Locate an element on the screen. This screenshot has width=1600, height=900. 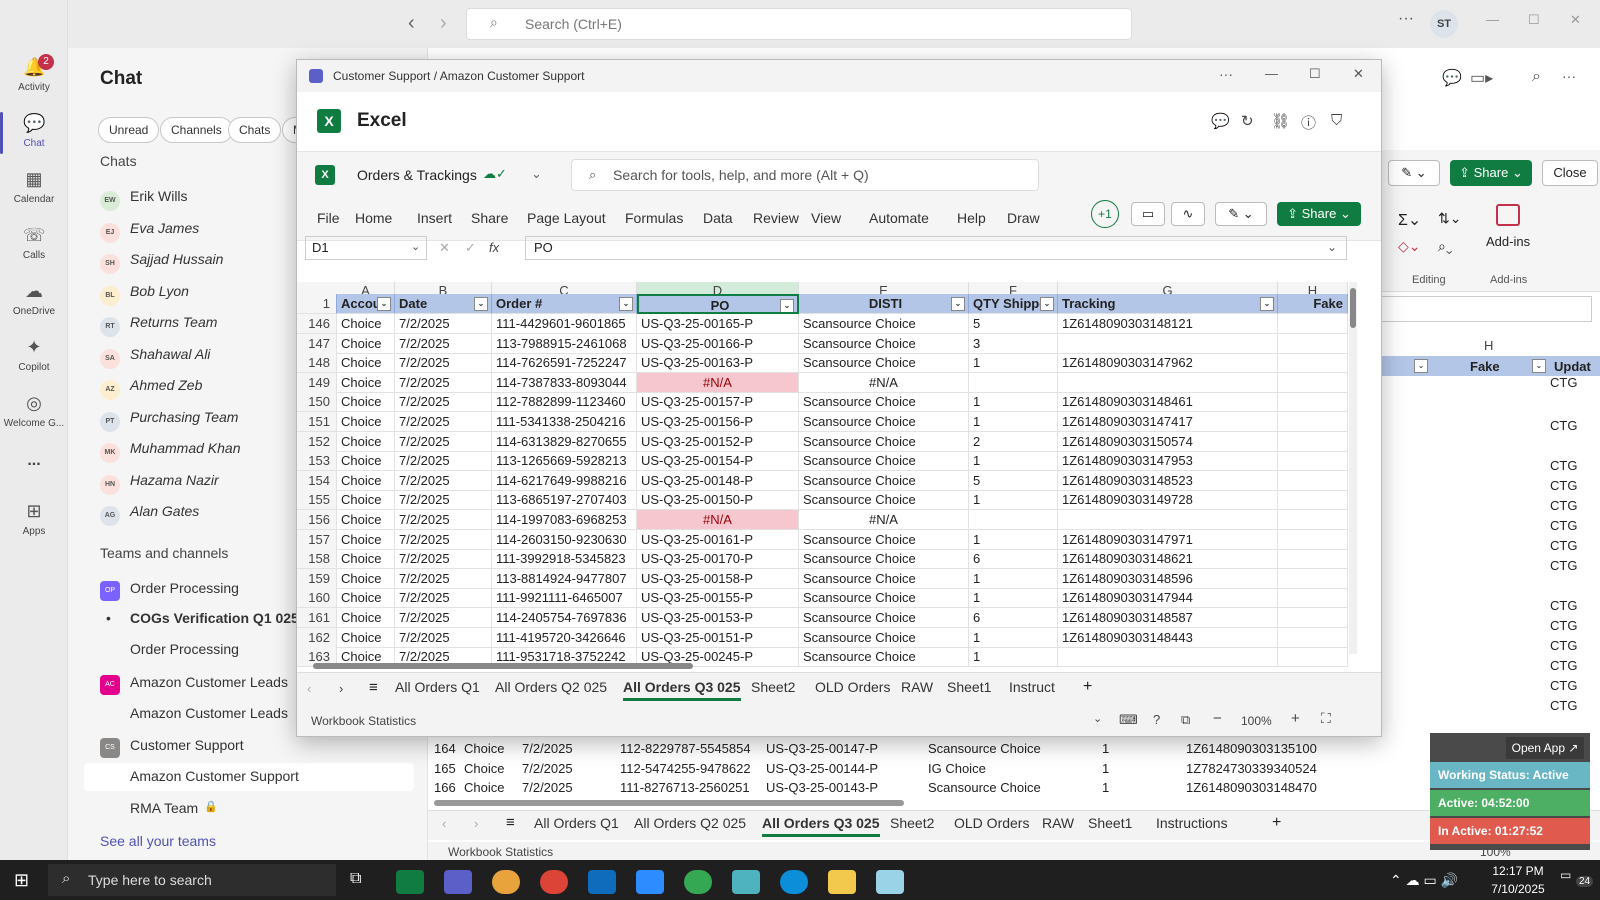
edge-taskbar-icon is located at coordinates (794, 882).